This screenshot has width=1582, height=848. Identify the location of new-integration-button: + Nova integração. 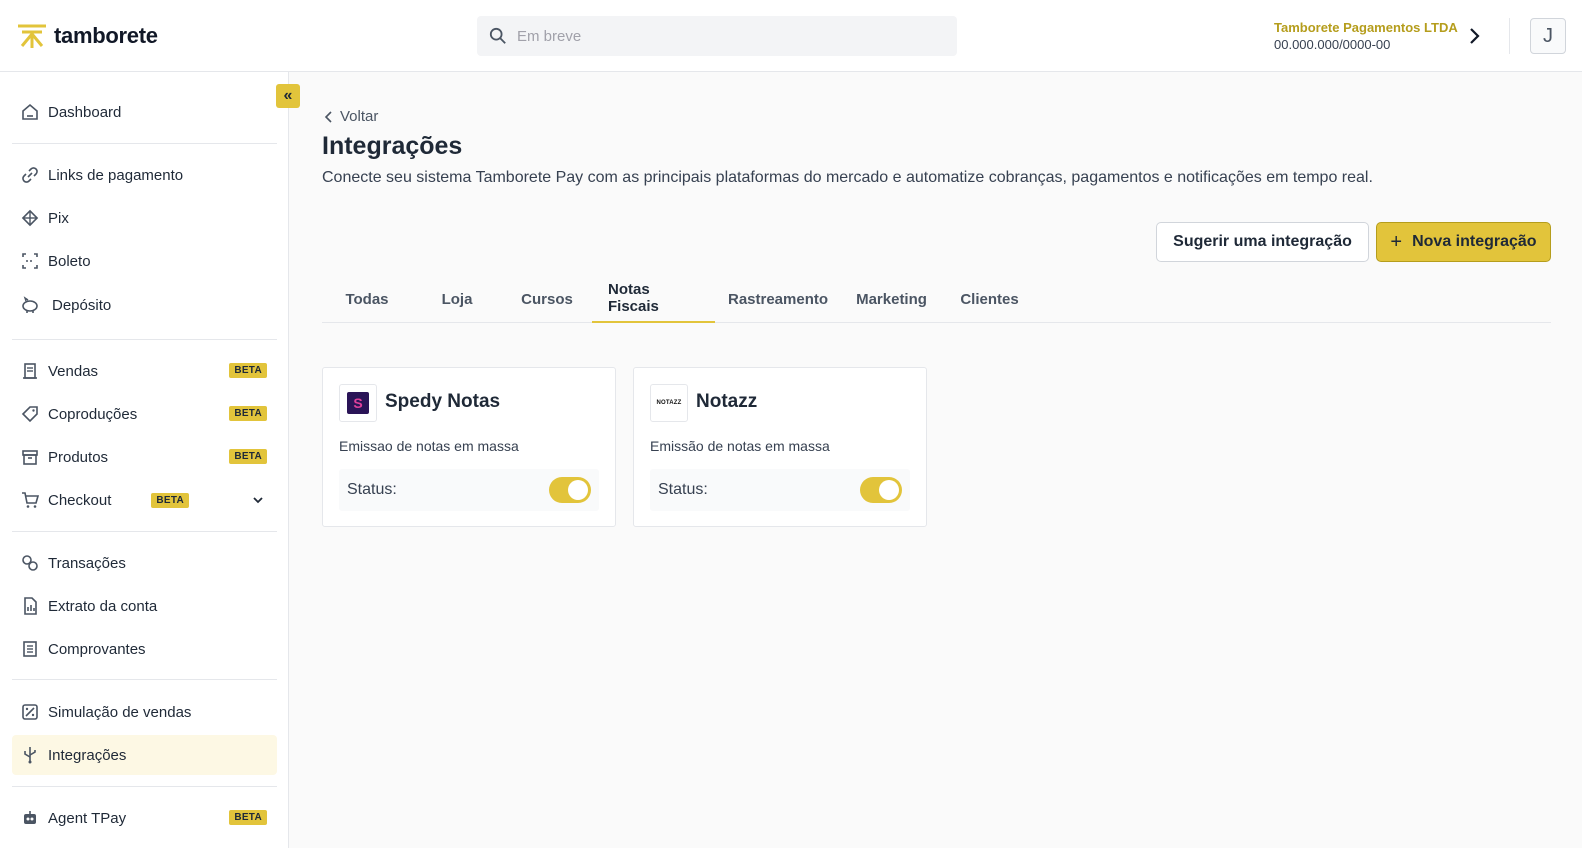
(1463, 242).